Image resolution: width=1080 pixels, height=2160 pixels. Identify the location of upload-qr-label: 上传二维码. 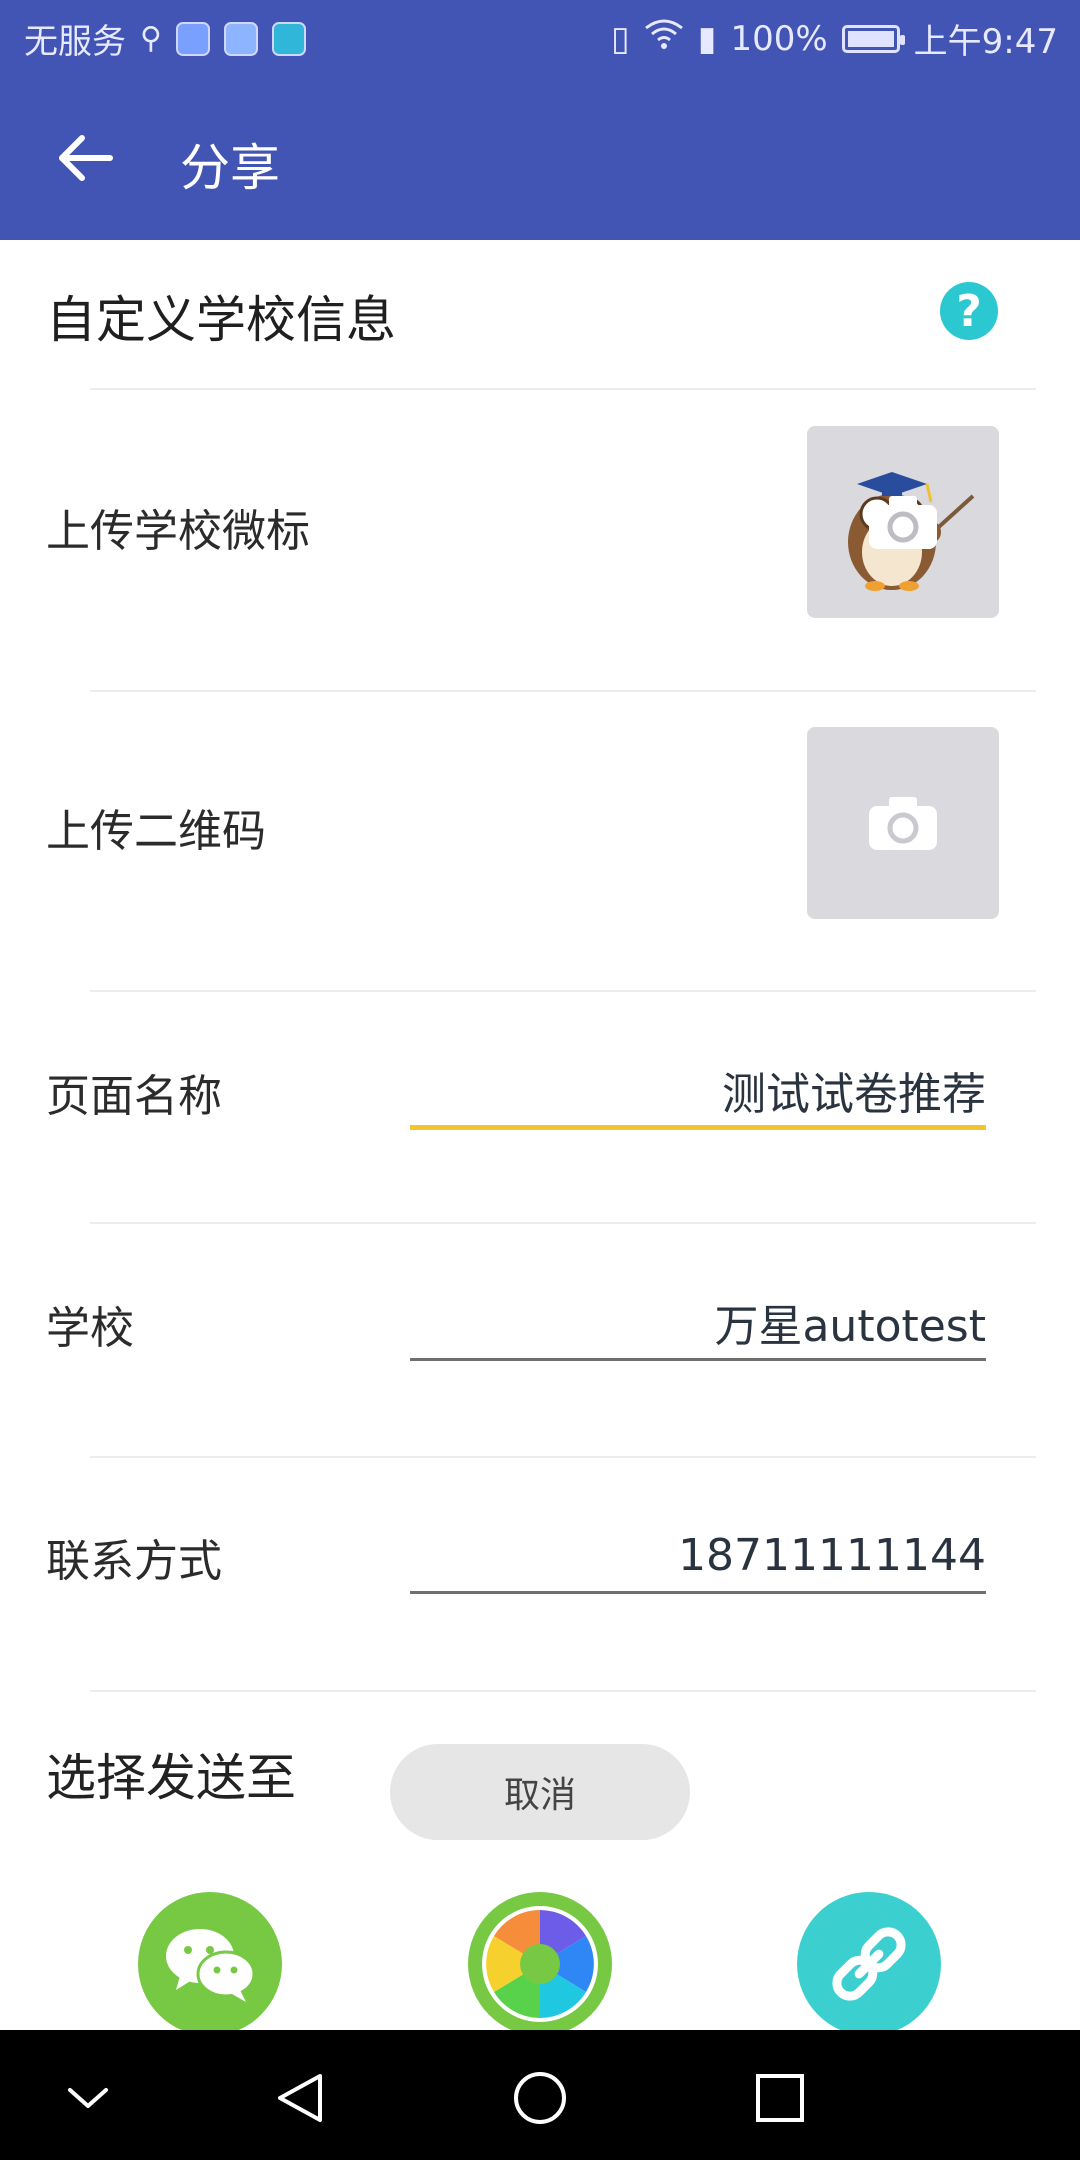
(156, 831).